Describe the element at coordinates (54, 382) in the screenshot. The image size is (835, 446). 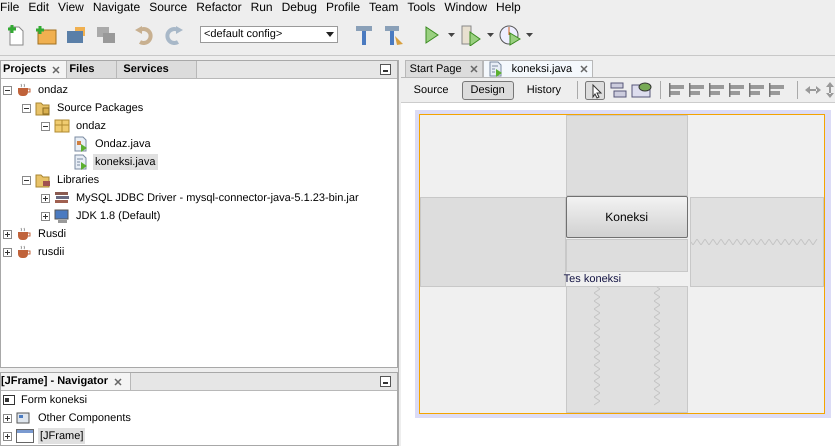
I see `panel-title: [JFrame] - Navigator` at that location.